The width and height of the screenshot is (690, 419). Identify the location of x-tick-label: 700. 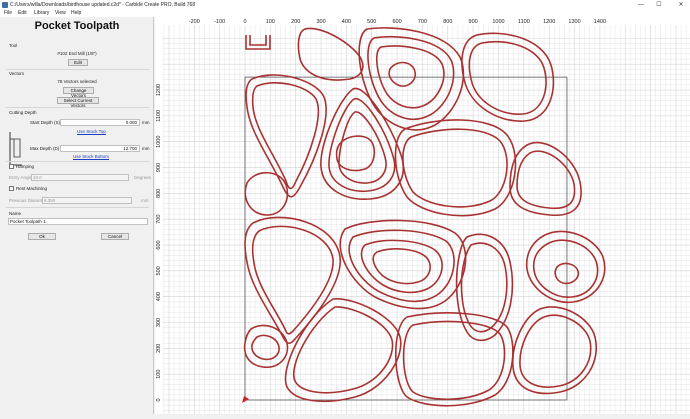
(422, 22).